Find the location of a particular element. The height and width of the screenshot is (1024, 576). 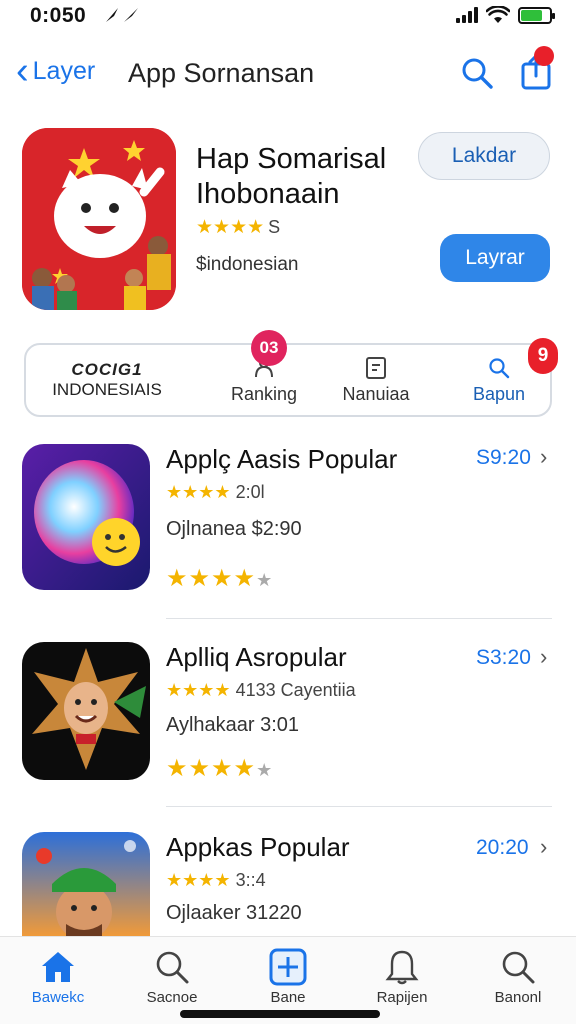

tab-notifications-label: Rapijen is located at coordinates (402, 997).